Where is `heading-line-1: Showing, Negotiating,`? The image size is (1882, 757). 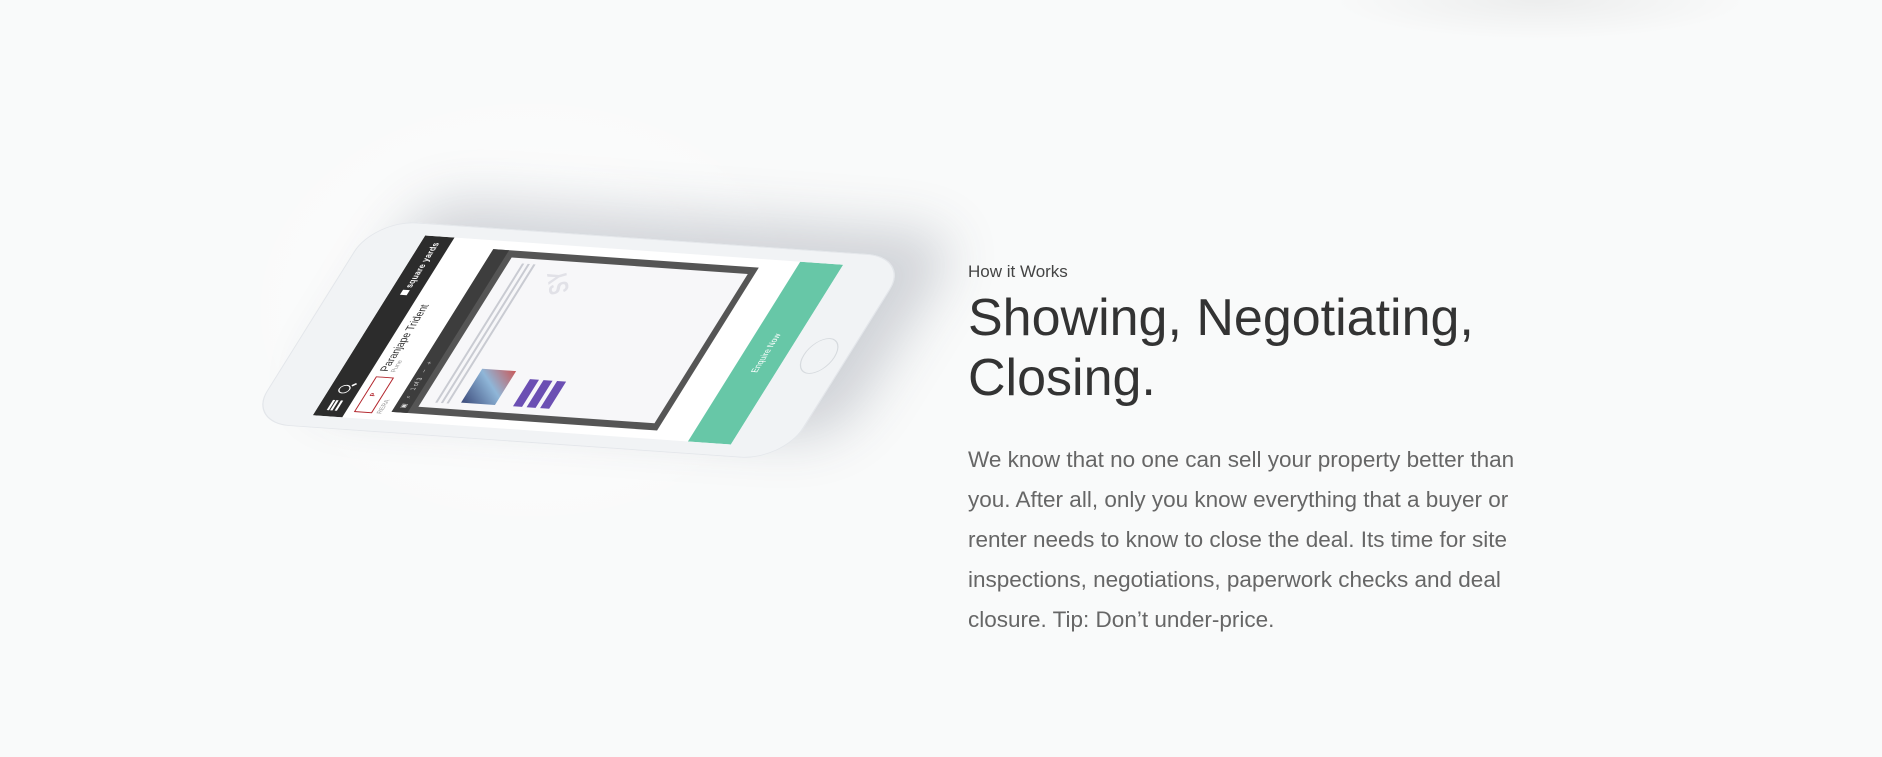
heading-line-1: Showing, Negotiating, is located at coordinates (1221, 318).